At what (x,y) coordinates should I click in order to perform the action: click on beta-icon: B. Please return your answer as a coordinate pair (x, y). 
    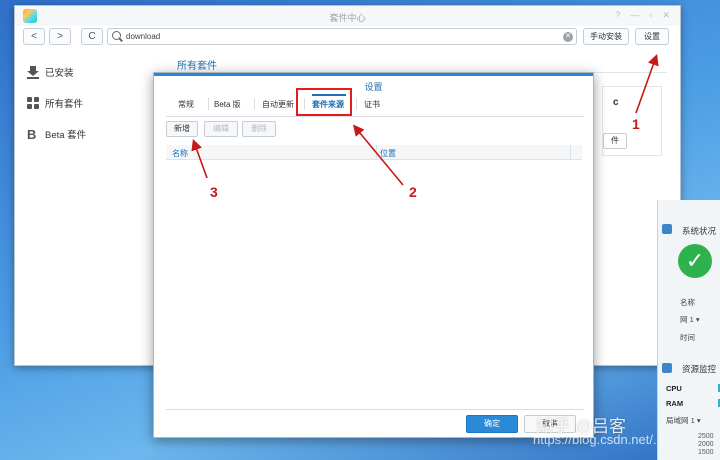
    Looking at the image, I should click on (32, 134).